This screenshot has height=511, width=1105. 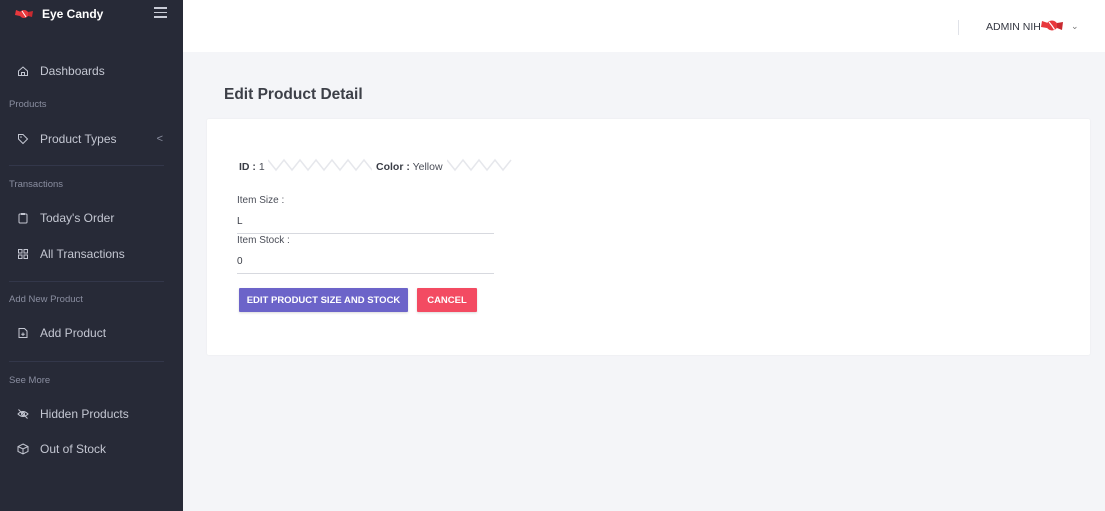 What do you see at coordinates (30, 380) in the screenshot?
I see `section-header-see-more: See More` at bounding box center [30, 380].